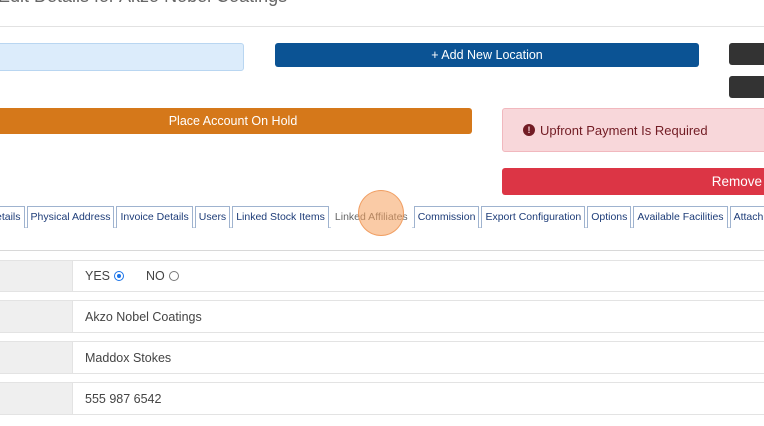  Describe the element at coordinates (122, 57) in the screenshot. I see `info-banner` at that location.